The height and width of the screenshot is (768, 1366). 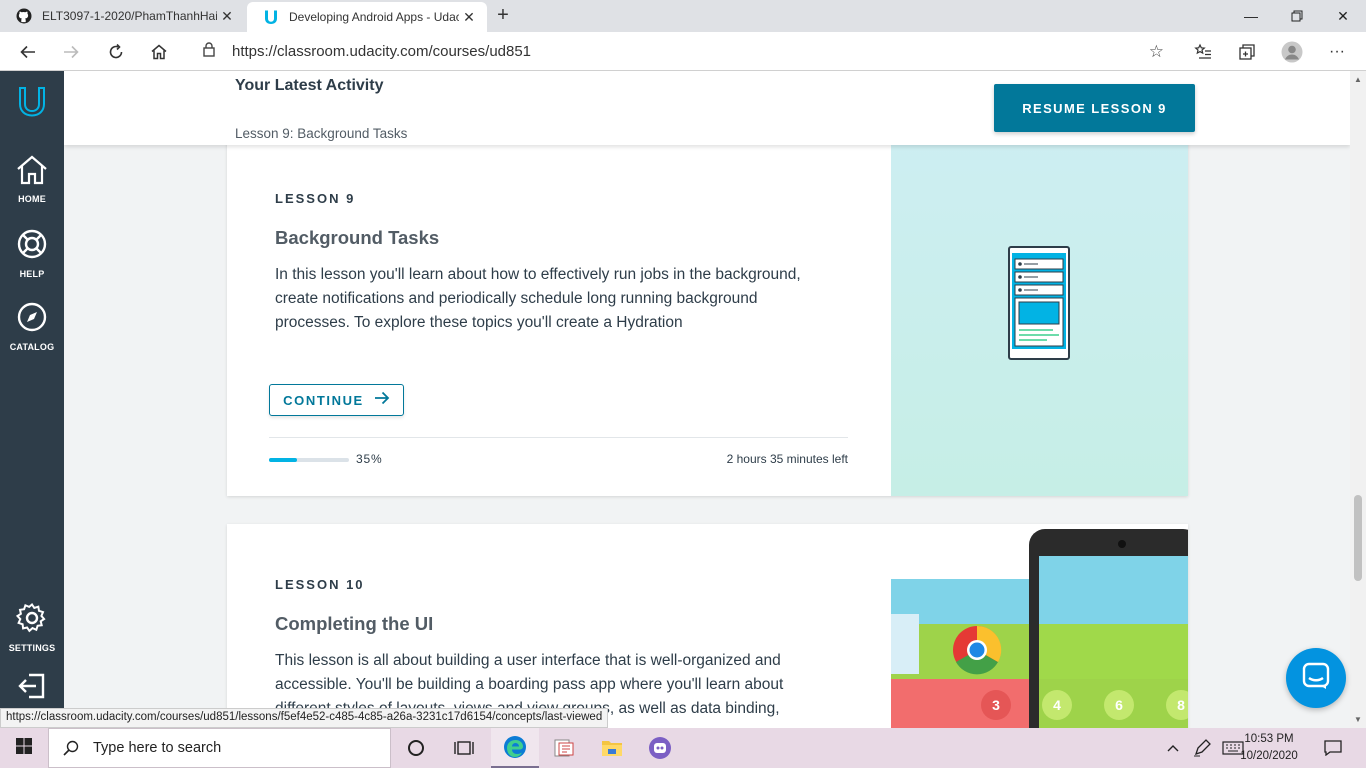 I want to click on android-phone-illustration-icon: 3 4 6 8, so click(x=1039, y=628).